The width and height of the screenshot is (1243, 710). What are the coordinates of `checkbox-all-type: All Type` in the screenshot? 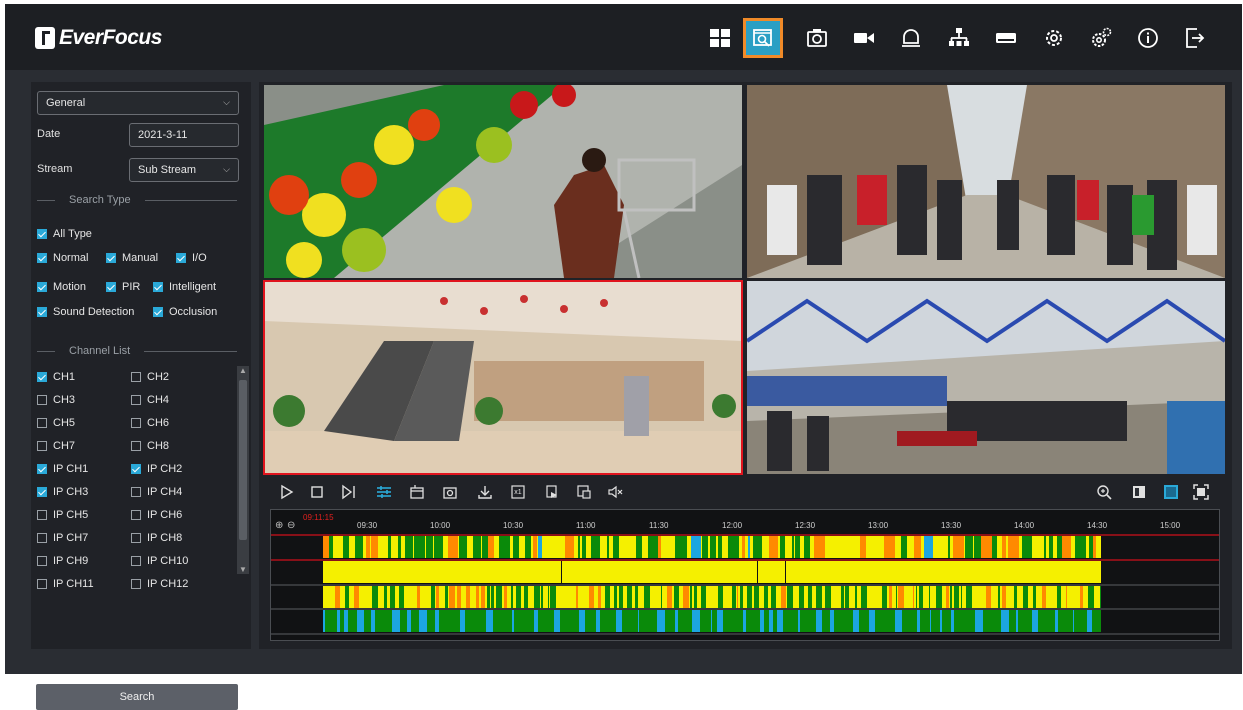 It's located at (64, 234).